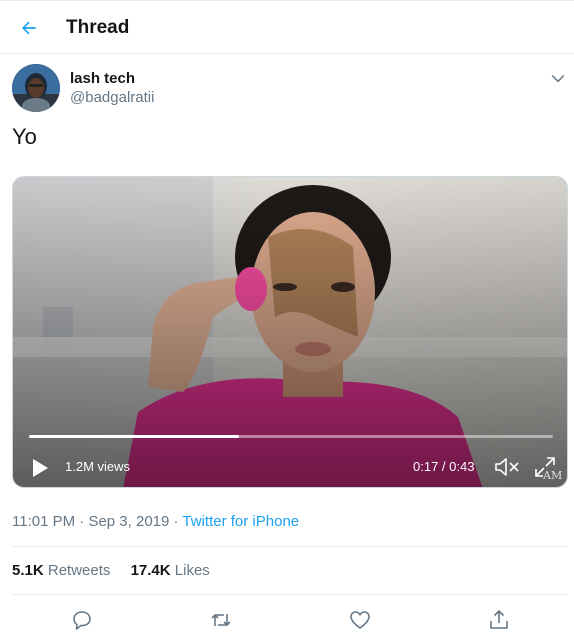 The image size is (574, 640). I want to click on likes-label: Likes, so click(192, 570).